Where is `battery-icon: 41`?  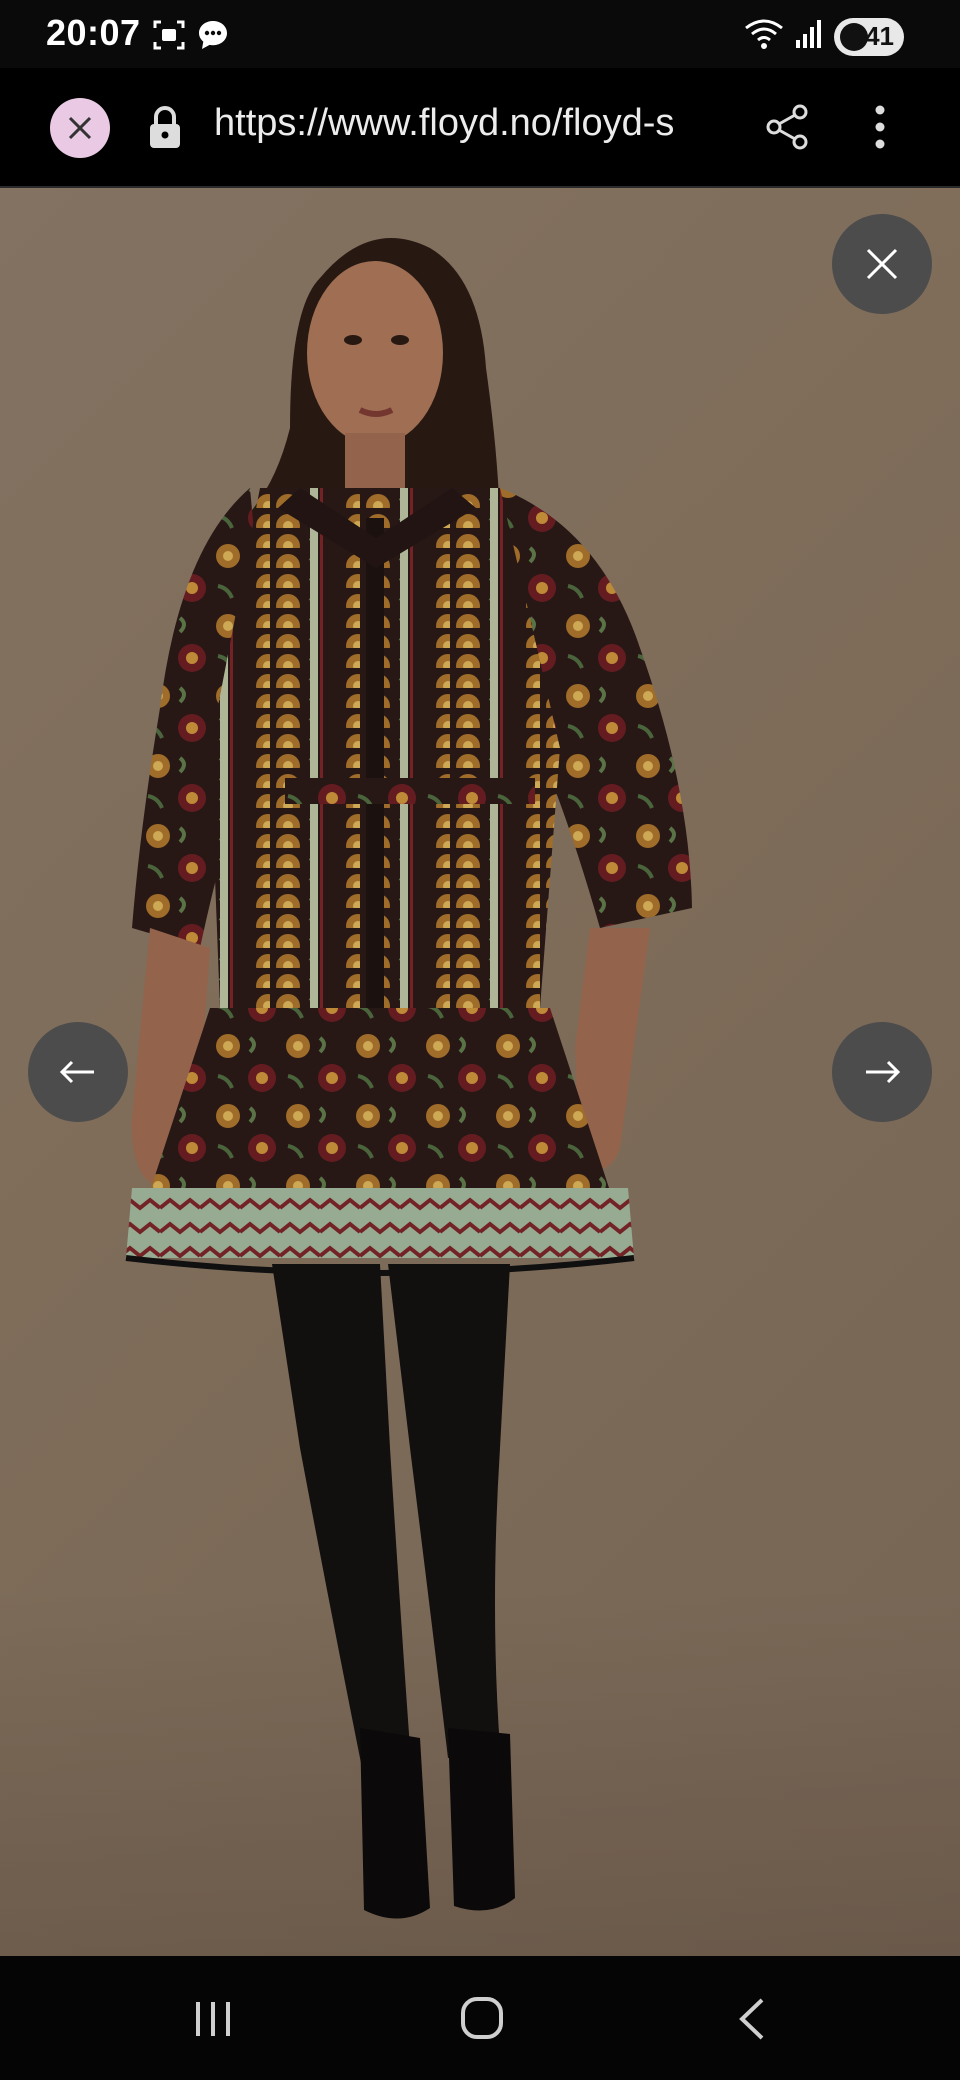 battery-icon: 41 is located at coordinates (869, 36).